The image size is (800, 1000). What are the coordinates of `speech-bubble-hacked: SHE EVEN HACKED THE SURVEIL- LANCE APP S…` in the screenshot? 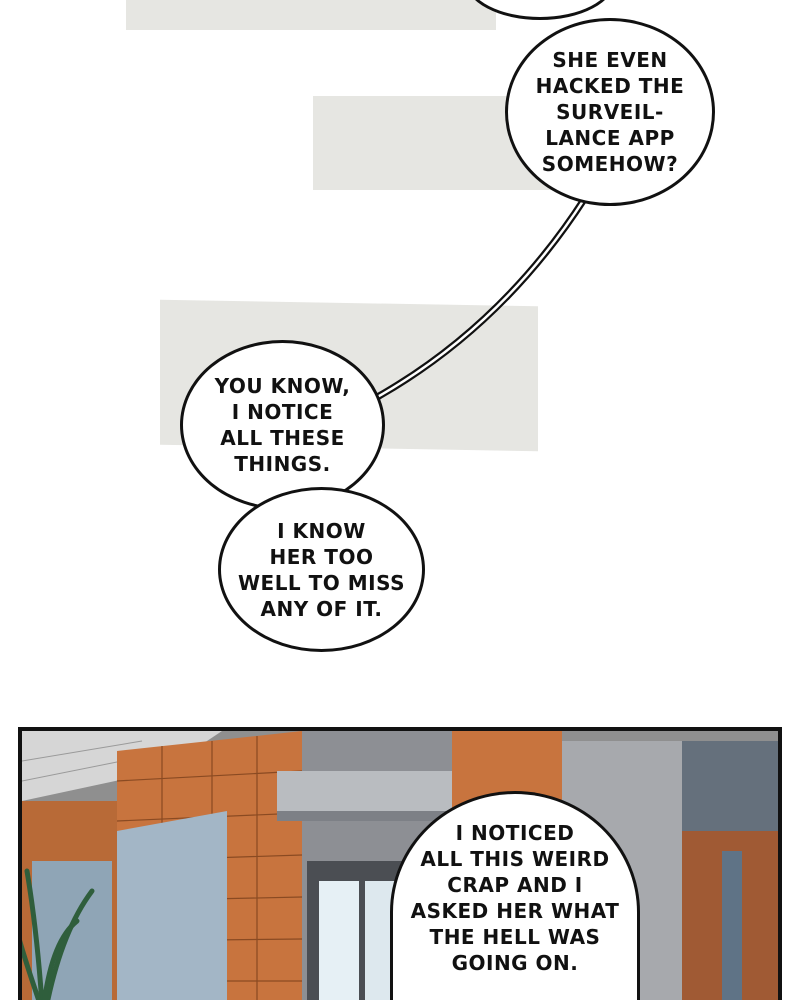 It's located at (610, 112).